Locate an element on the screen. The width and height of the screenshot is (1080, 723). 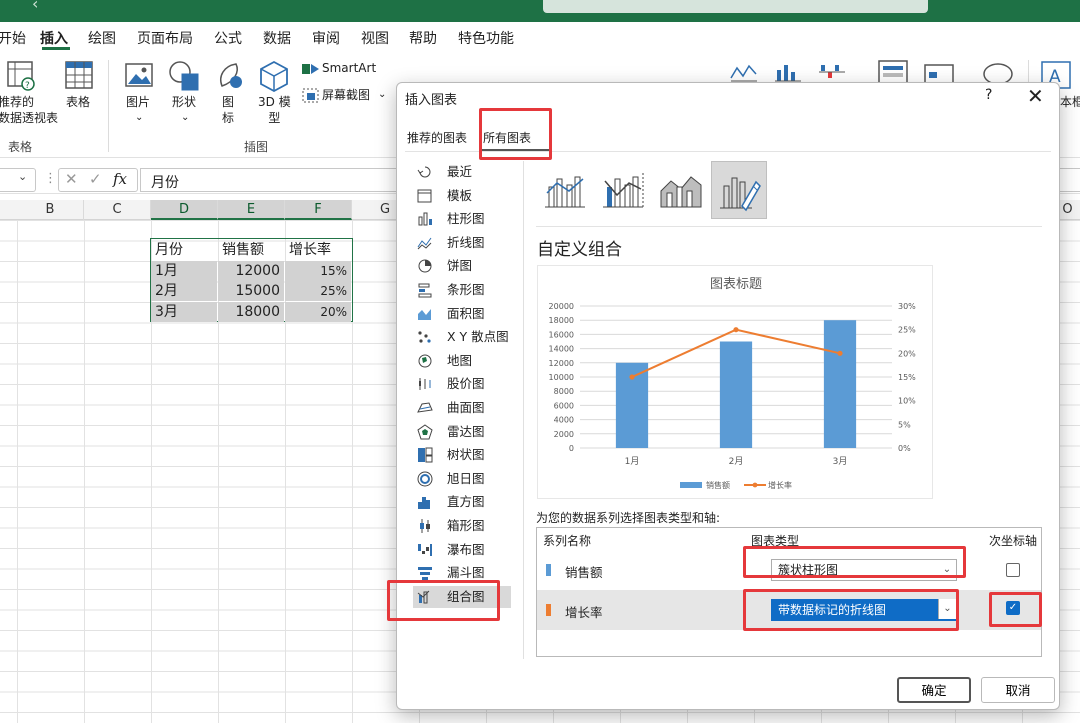
tab-page-layout: 页面布局 is located at coordinates (165, 38).